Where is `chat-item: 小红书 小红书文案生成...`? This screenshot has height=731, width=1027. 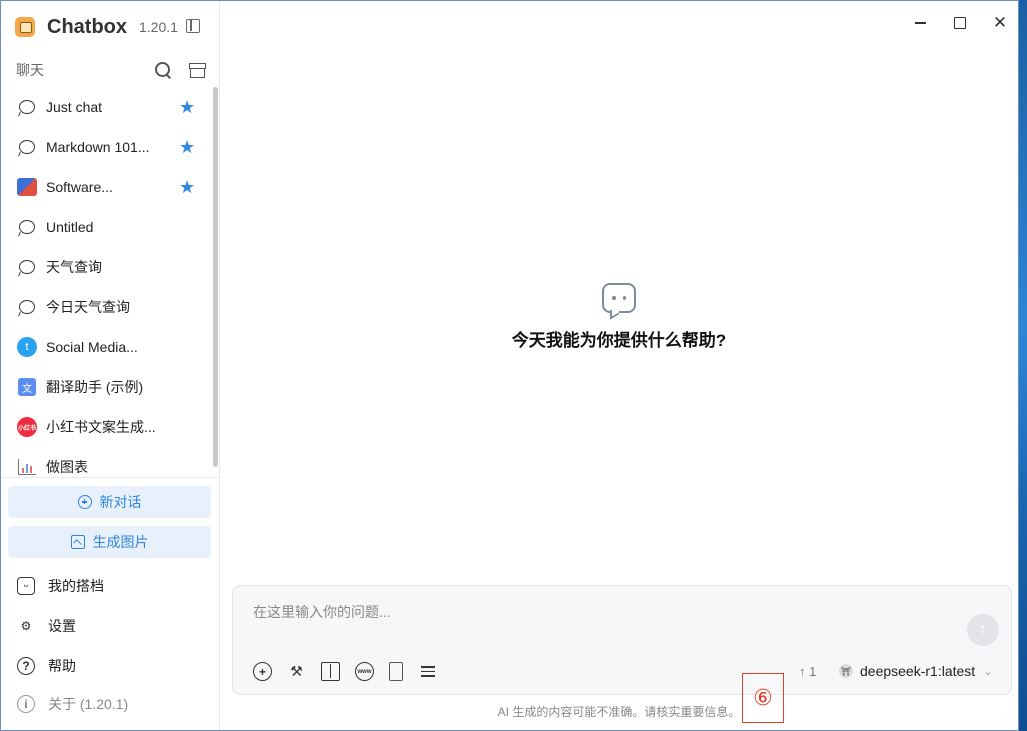 chat-item: 小红书 小红书文案生成... is located at coordinates (107, 427).